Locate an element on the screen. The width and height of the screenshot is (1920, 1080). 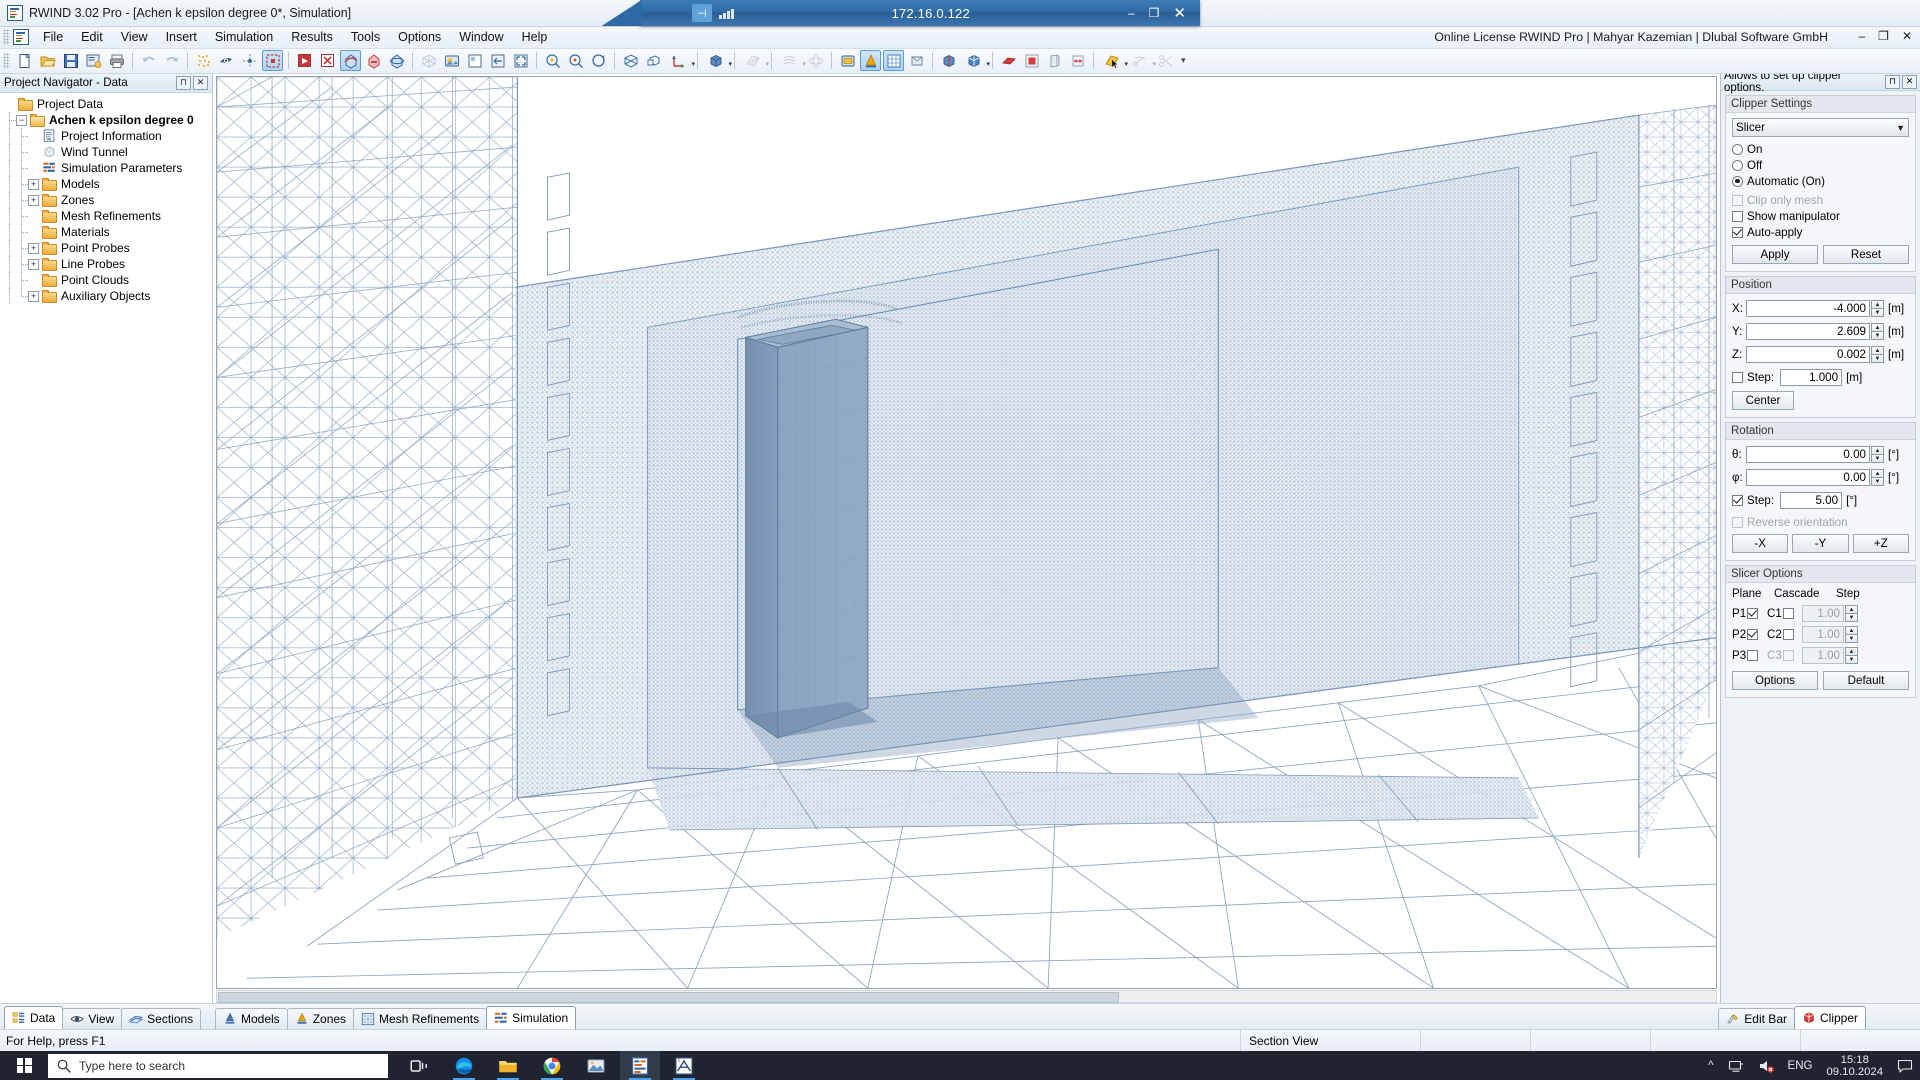
toolbar-overflow-button: ▾ is located at coordinates (1183, 60).